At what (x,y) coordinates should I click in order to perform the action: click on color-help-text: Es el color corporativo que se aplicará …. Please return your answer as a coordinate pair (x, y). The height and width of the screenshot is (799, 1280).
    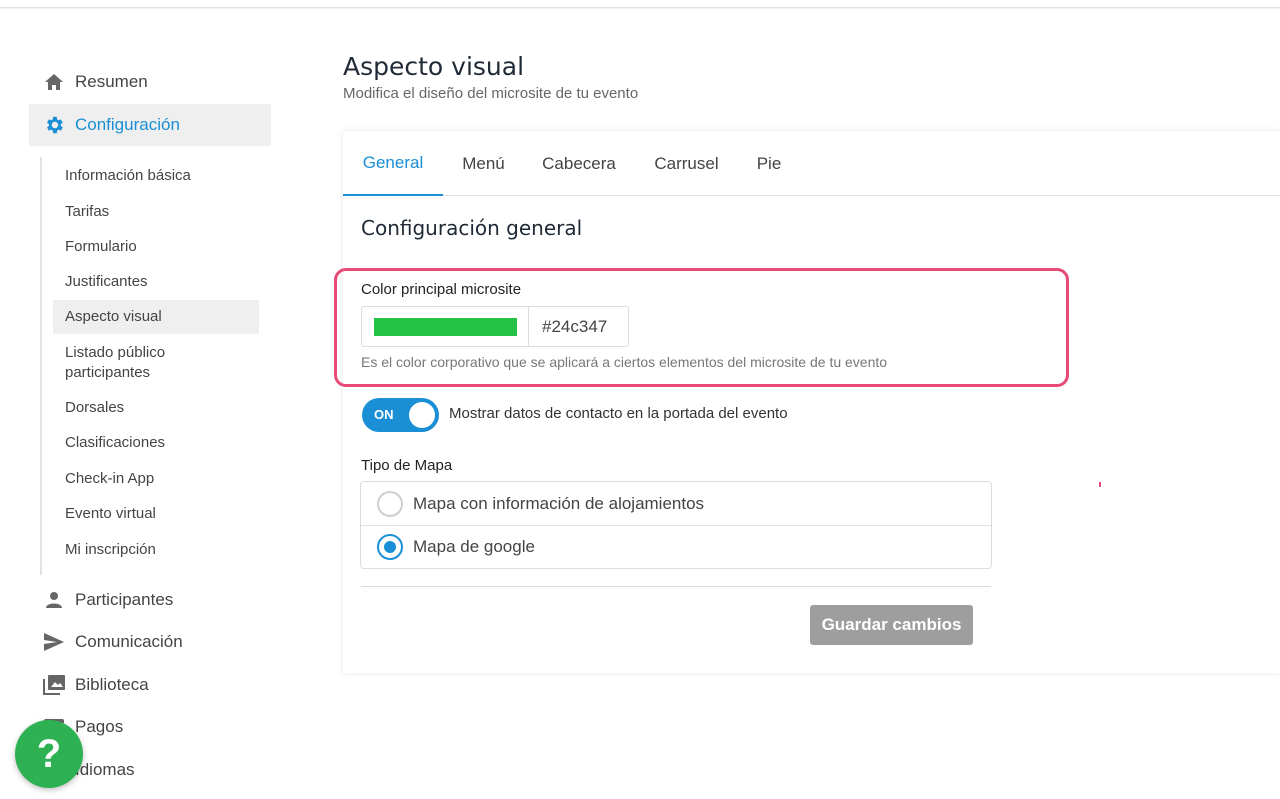
    Looking at the image, I should click on (624, 362).